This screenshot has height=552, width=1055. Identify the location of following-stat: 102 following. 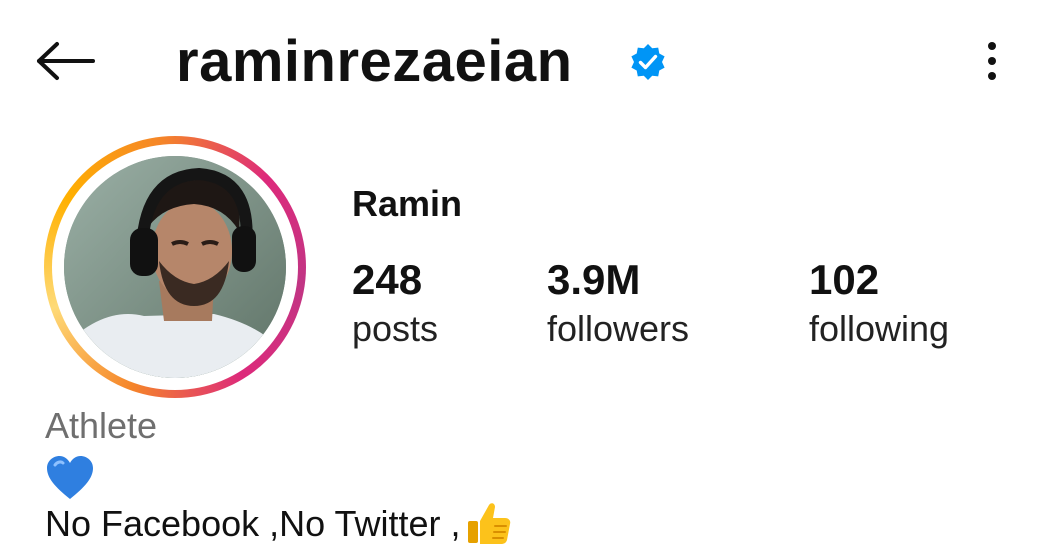
(879, 305).